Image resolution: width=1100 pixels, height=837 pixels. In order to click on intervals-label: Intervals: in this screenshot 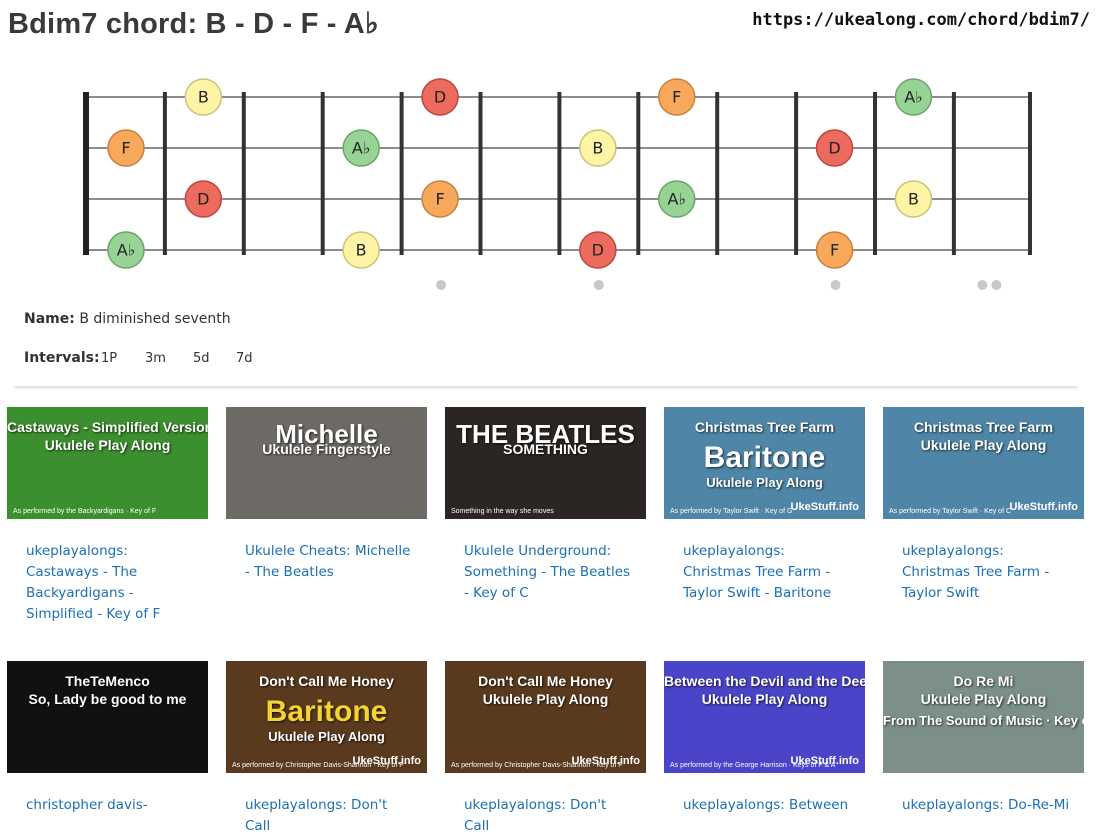, I will do `click(62, 358)`.